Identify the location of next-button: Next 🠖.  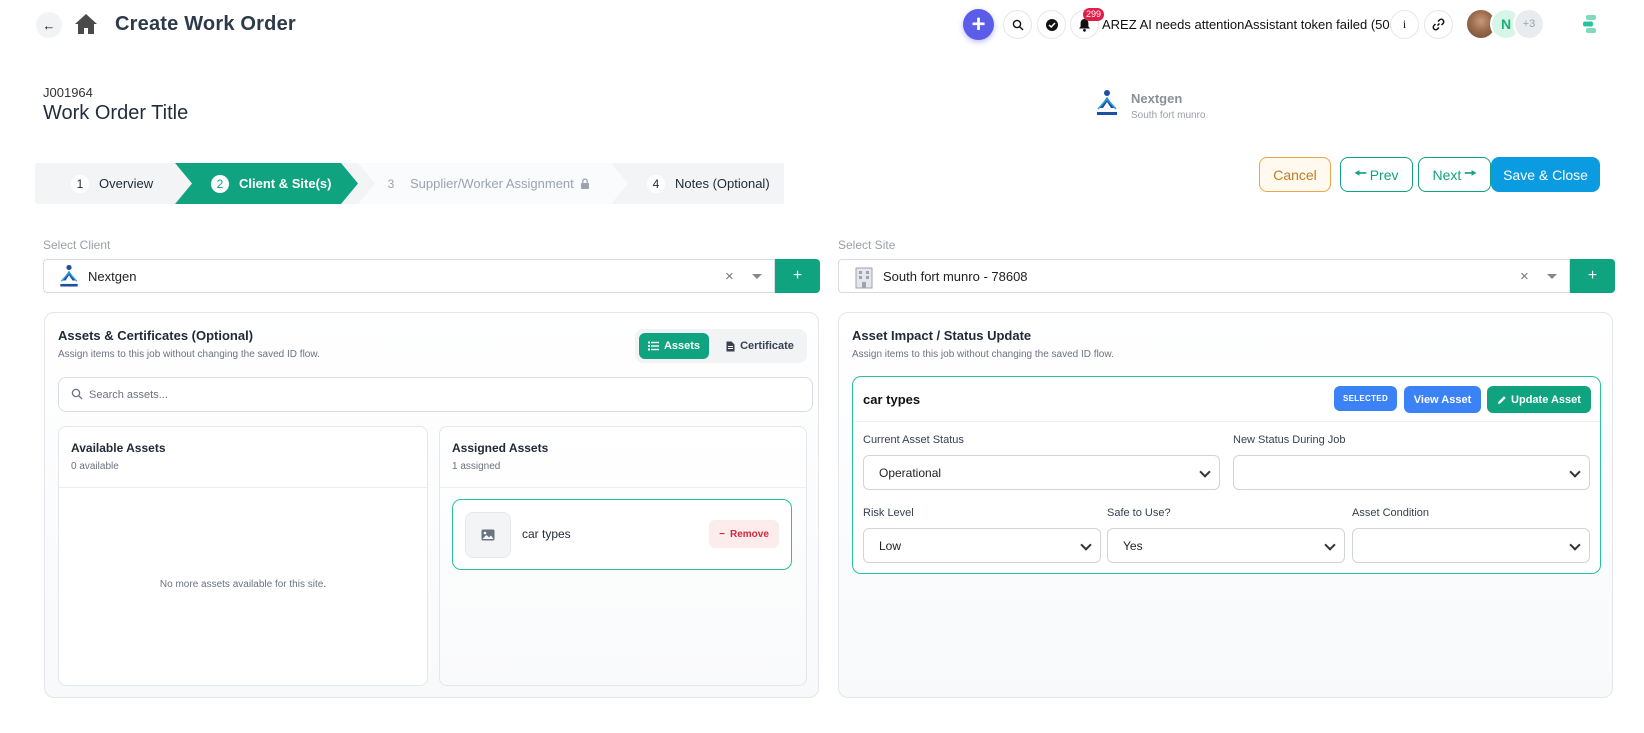
(1454, 174).